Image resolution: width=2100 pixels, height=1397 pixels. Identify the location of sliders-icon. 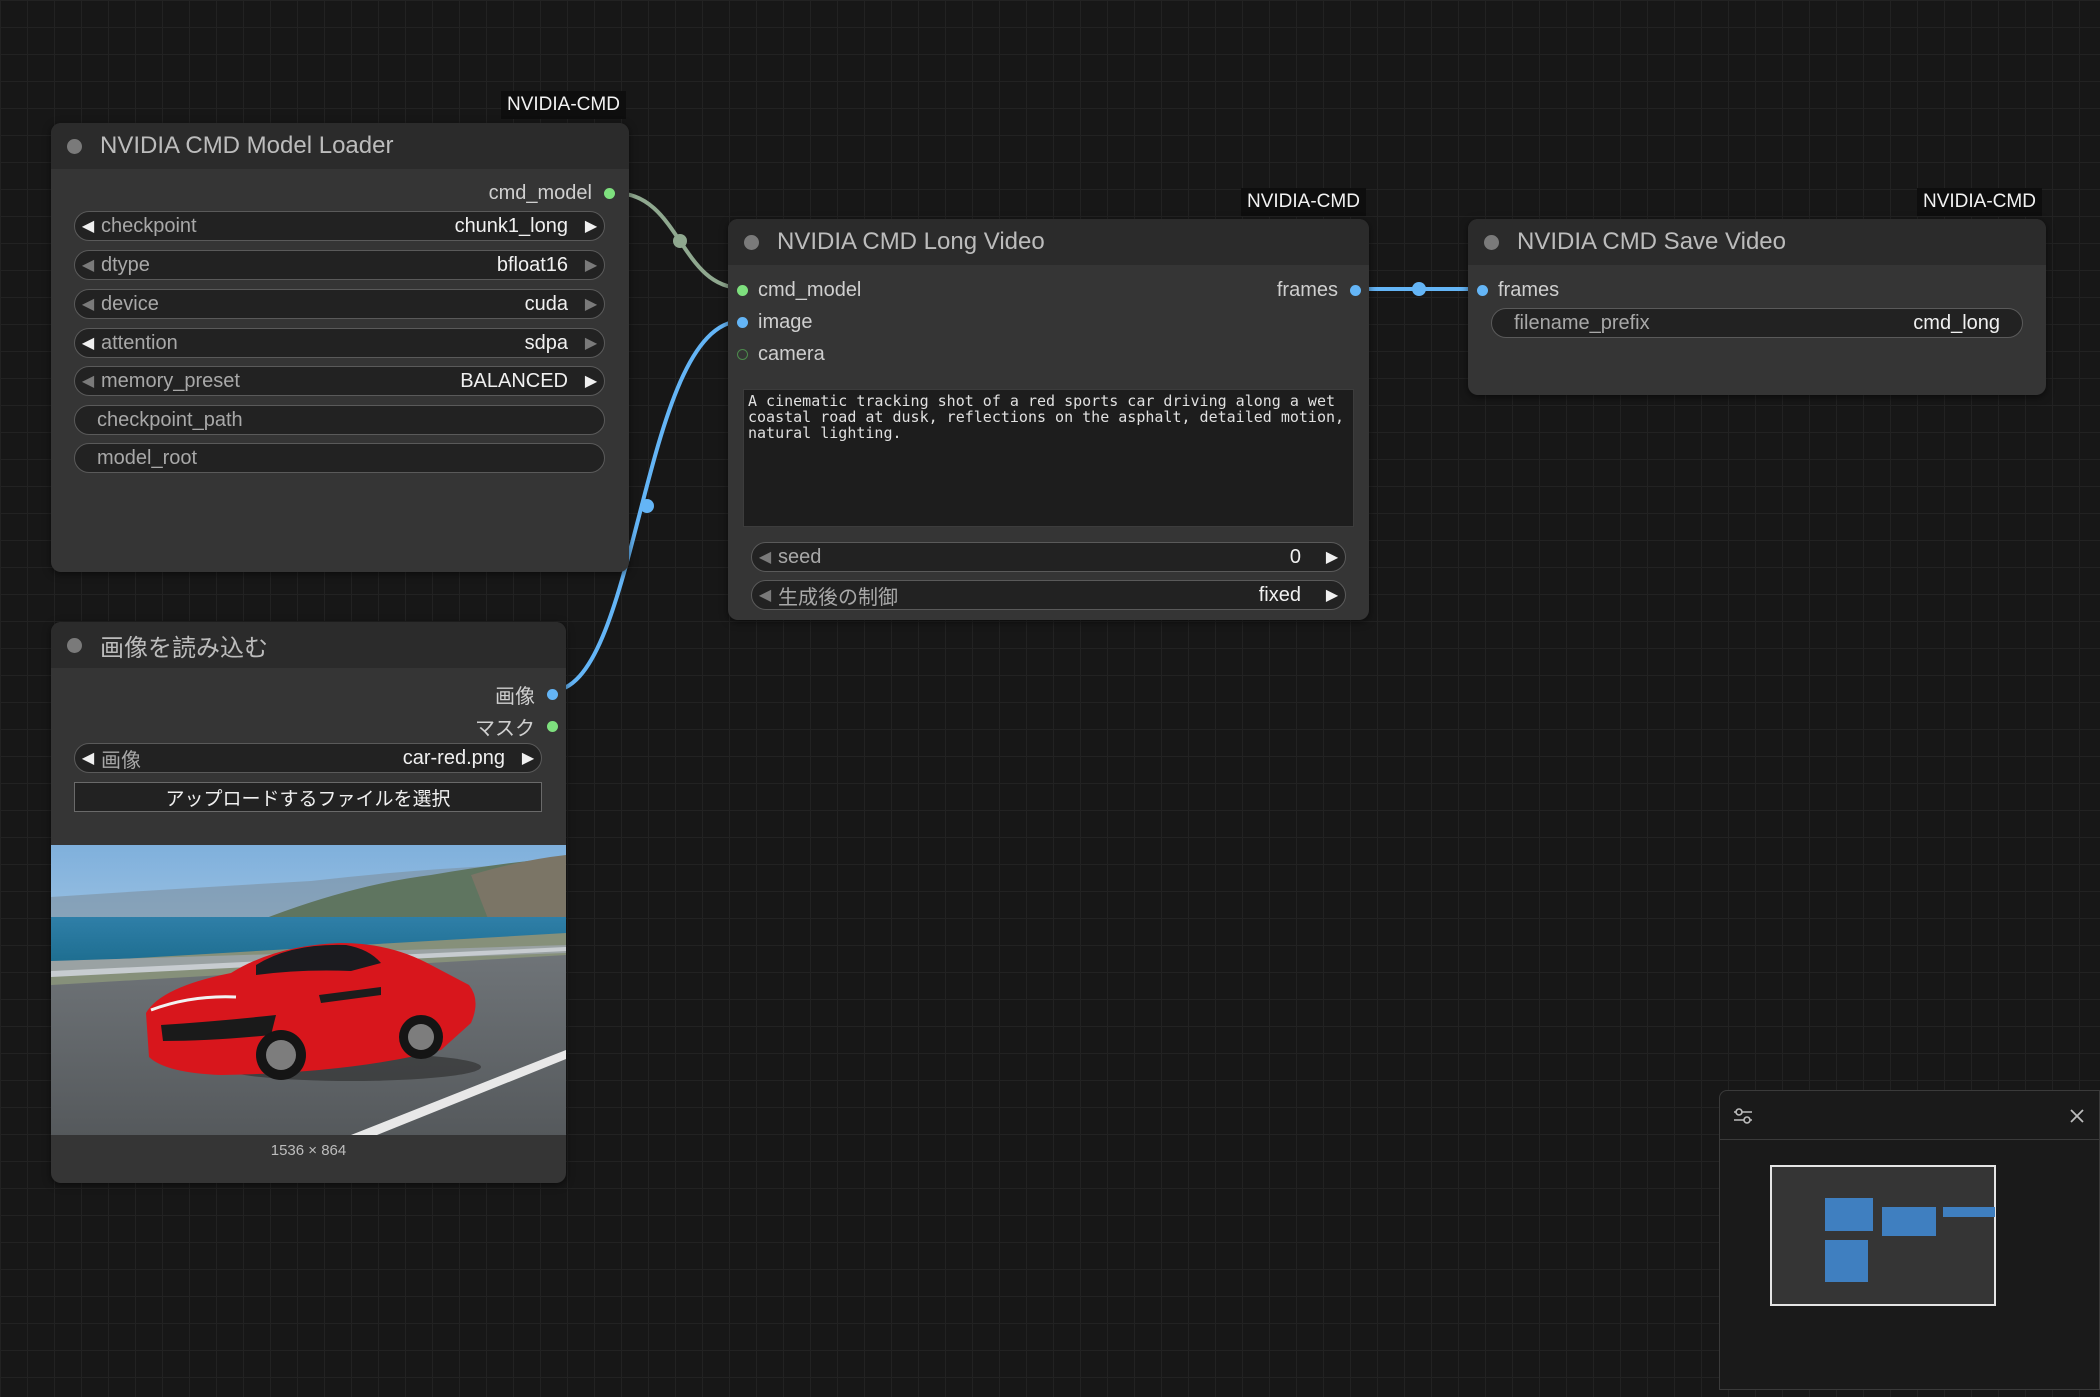
(1743, 1116).